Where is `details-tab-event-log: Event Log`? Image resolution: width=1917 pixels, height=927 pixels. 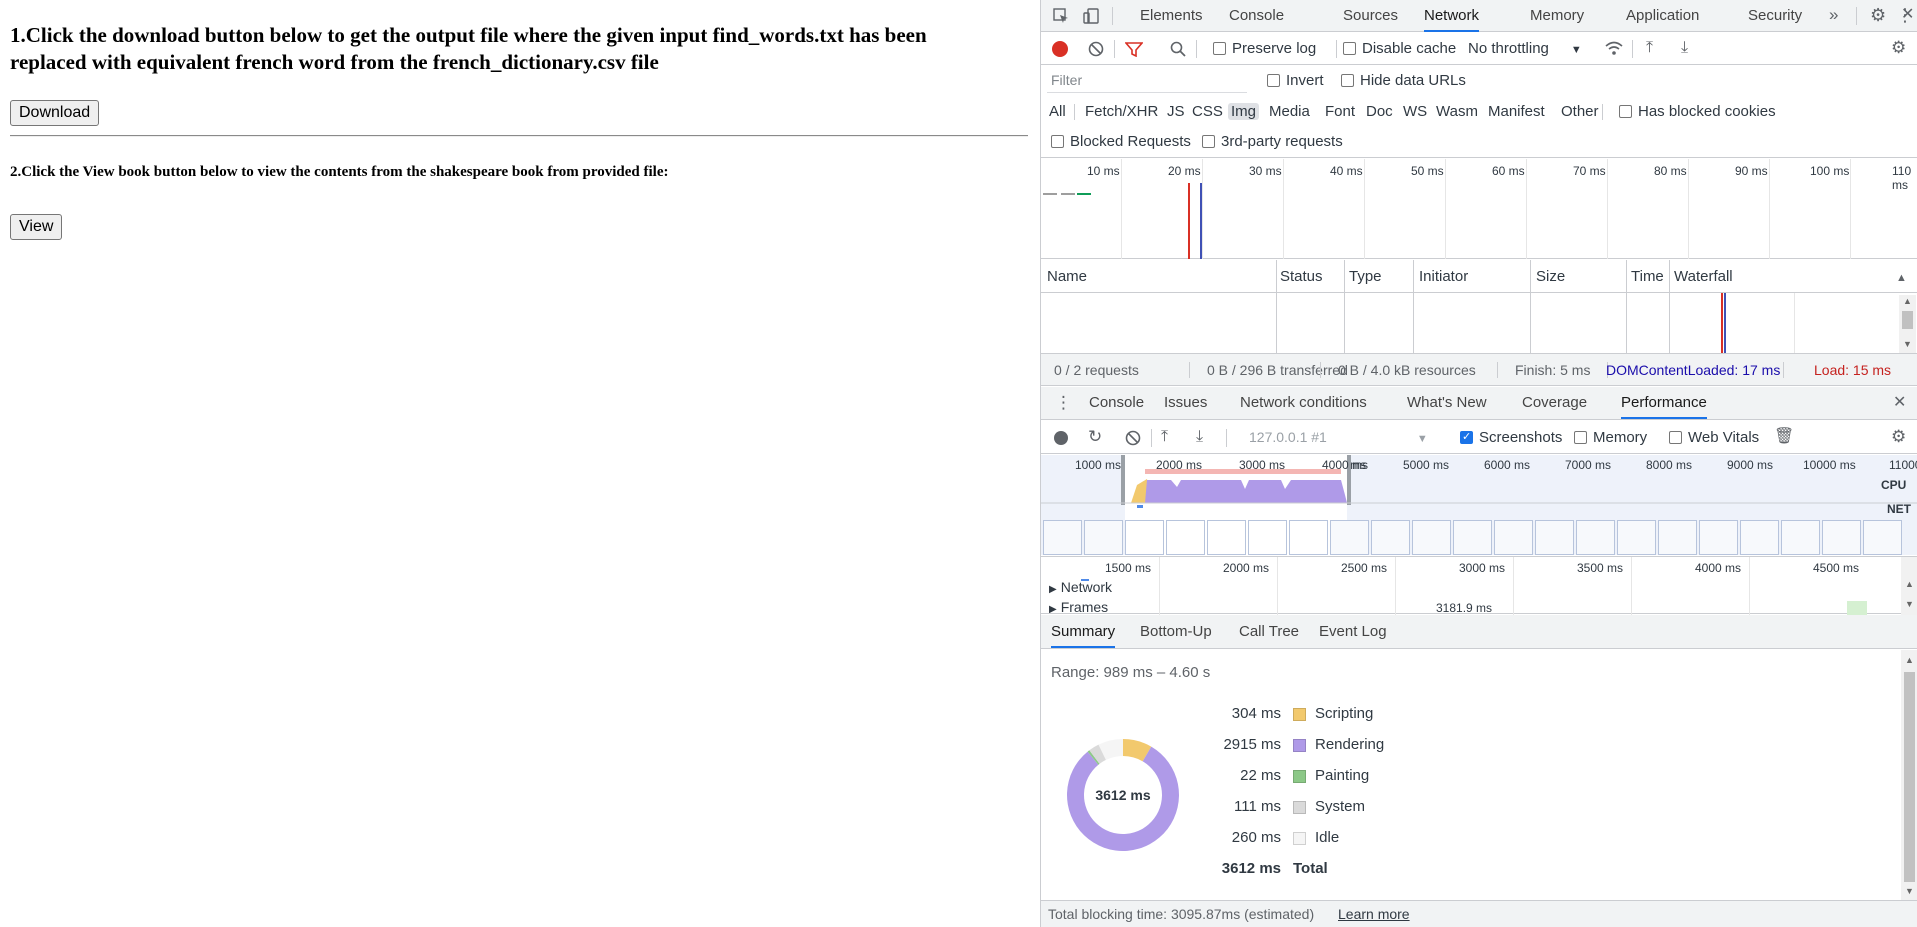
details-tab-event-log: Event Log is located at coordinates (1353, 631).